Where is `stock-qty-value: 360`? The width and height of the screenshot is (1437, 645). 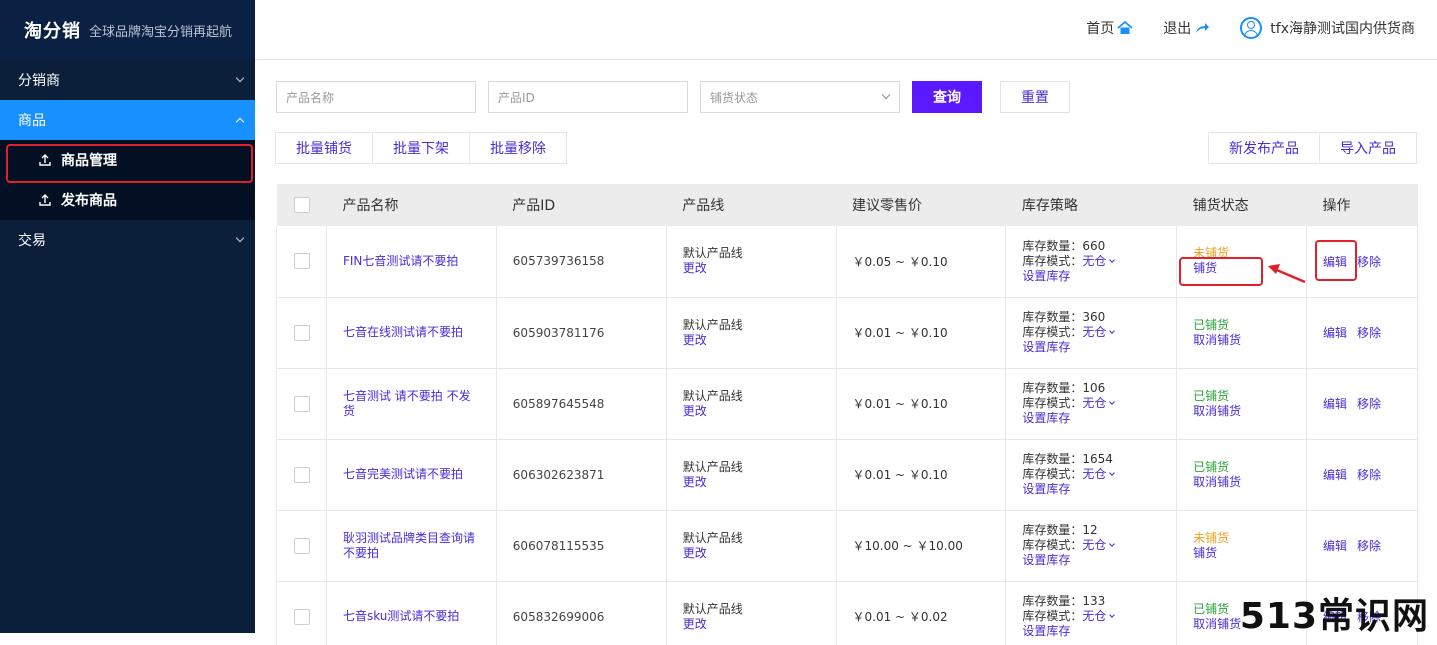
stock-qty-value: 360 is located at coordinates (1094, 317).